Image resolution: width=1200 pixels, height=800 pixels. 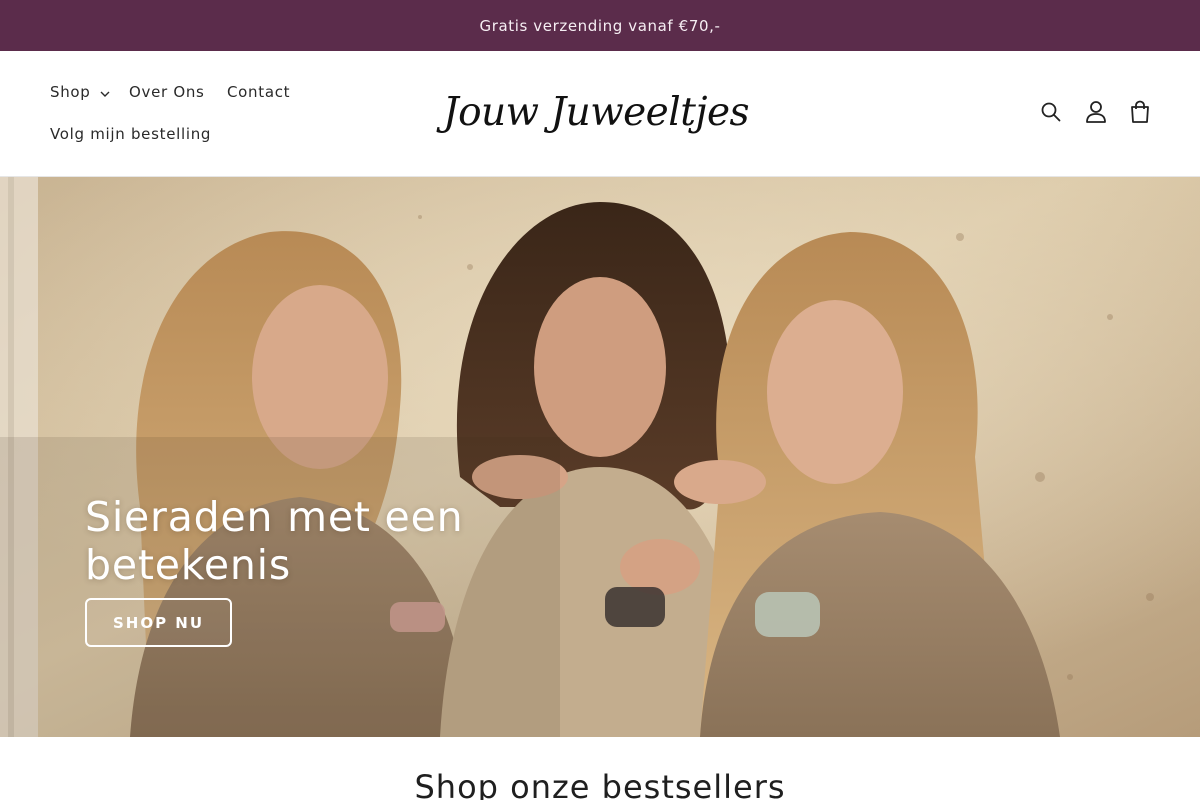 I want to click on shop-now-button: SHOP NU, so click(x=158, y=622).